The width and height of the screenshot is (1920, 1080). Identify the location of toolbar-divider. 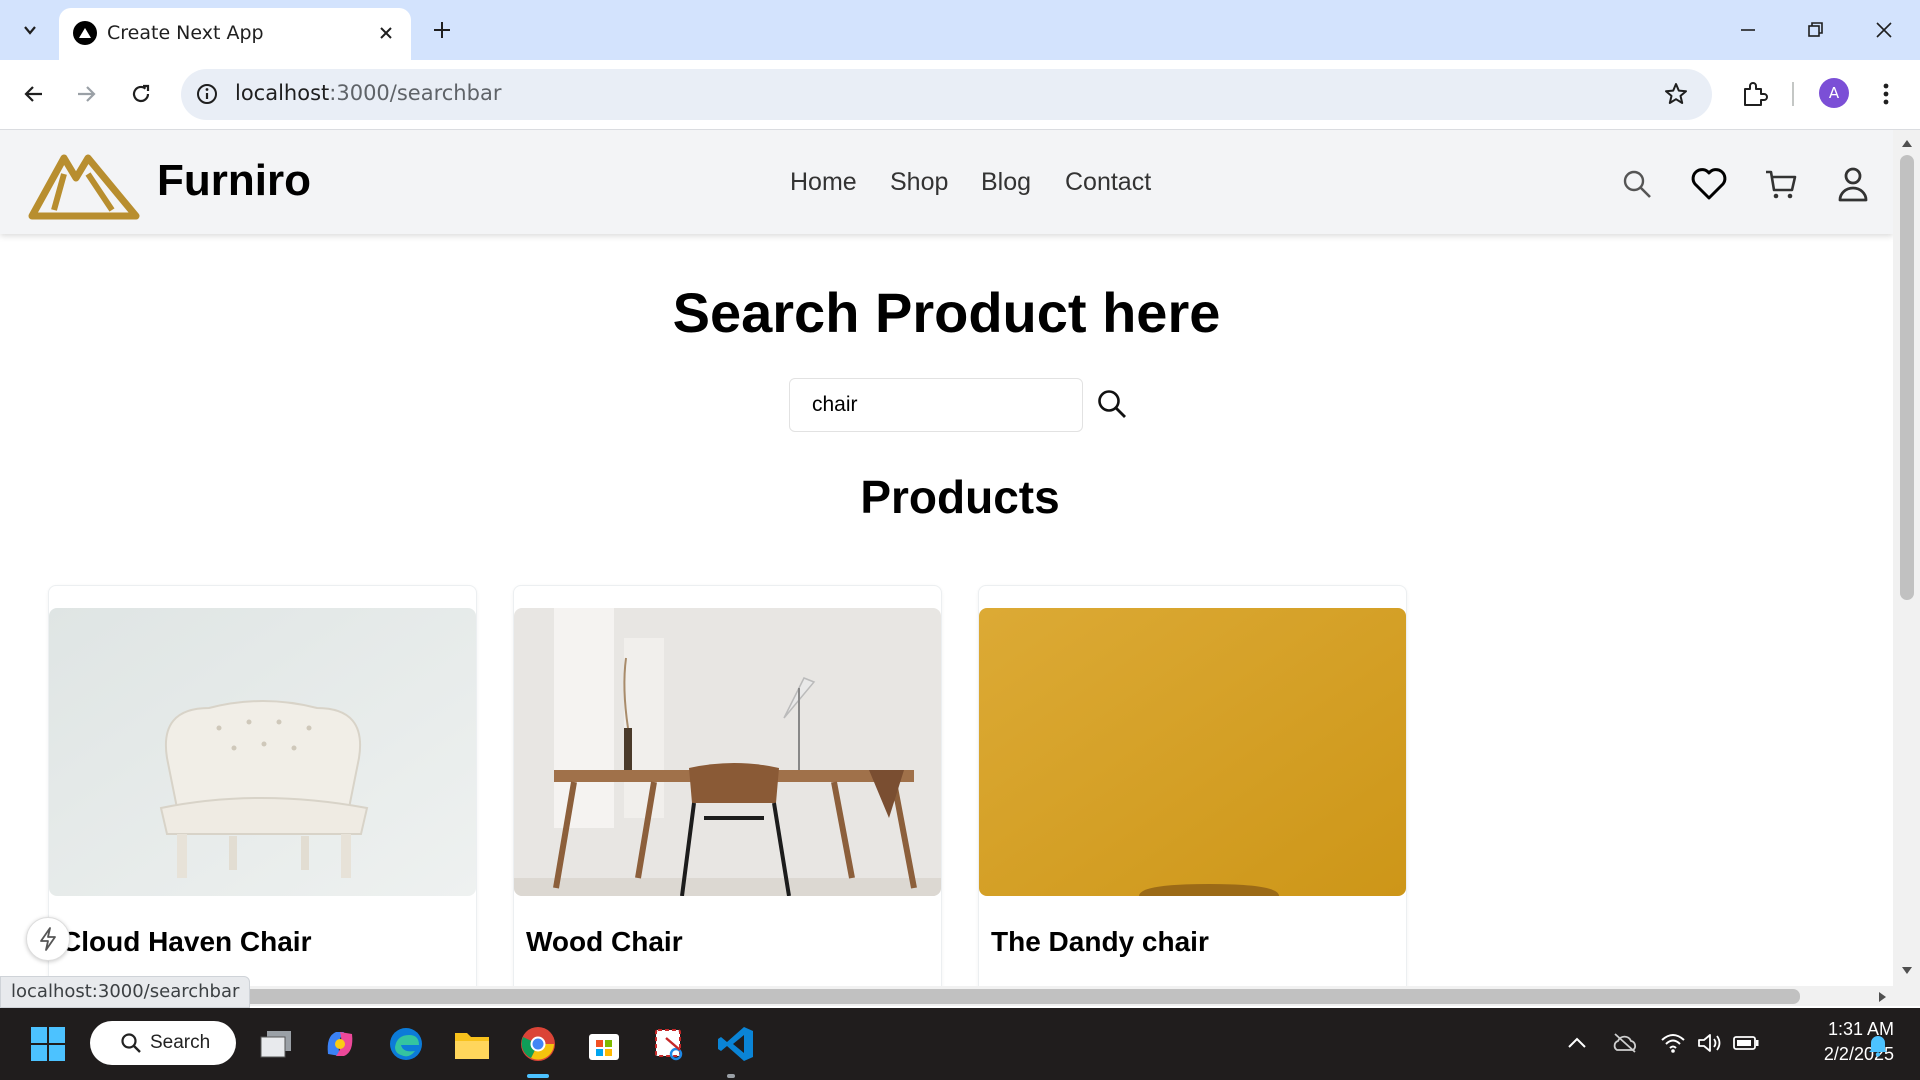
(1793, 94).